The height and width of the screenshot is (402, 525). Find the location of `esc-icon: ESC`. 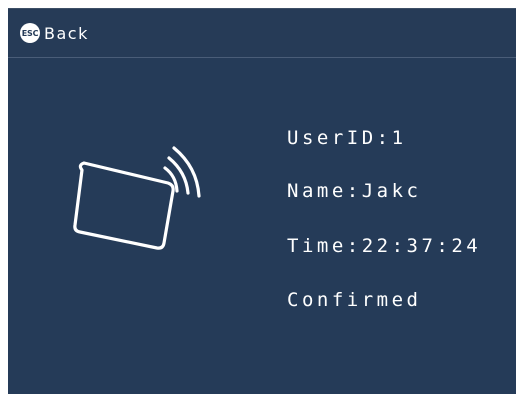

esc-icon: ESC is located at coordinates (30, 33).